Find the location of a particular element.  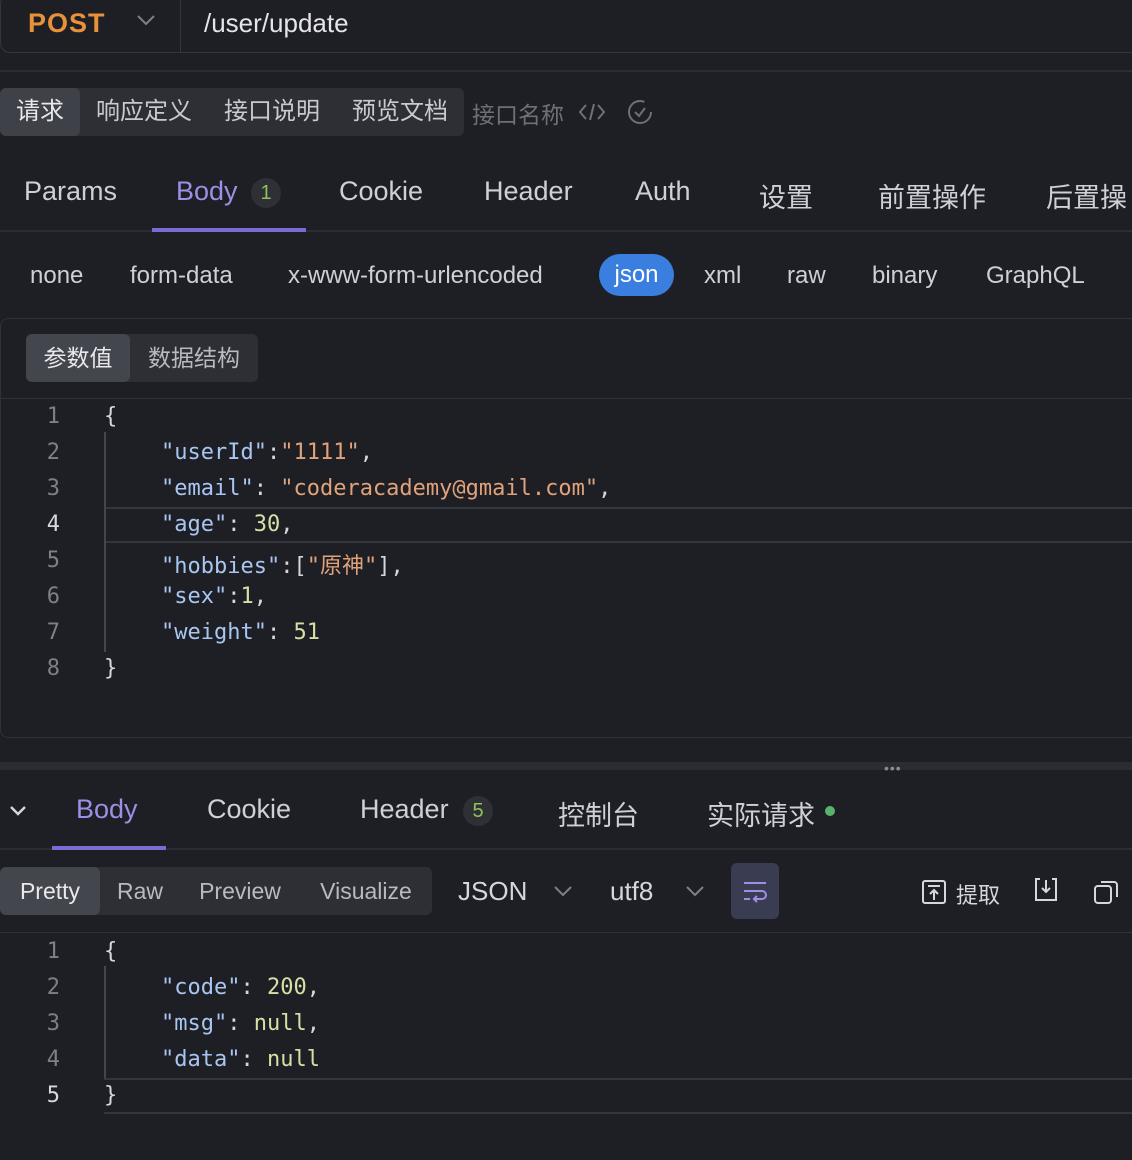

language-select: JSON is located at coordinates (492, 891).